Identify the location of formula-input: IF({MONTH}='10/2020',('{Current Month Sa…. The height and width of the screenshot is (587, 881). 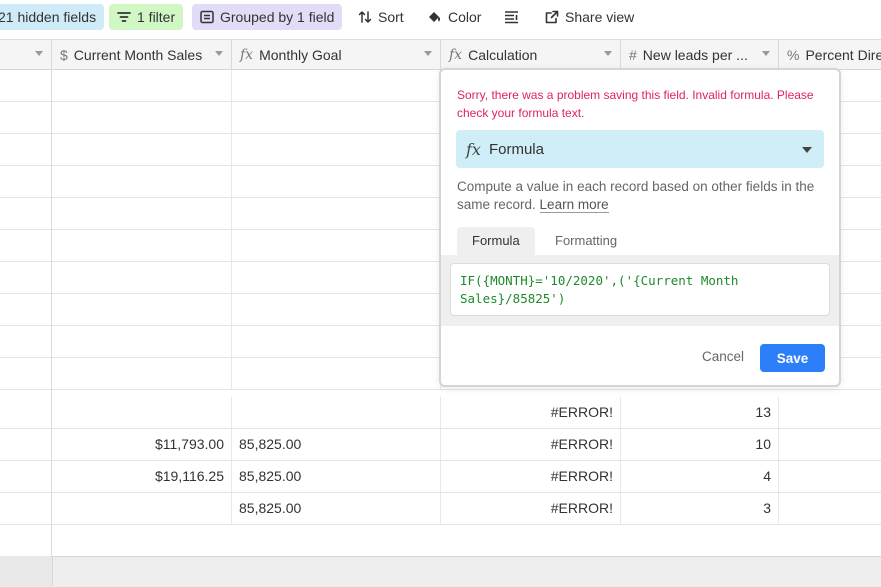
(640, 289).